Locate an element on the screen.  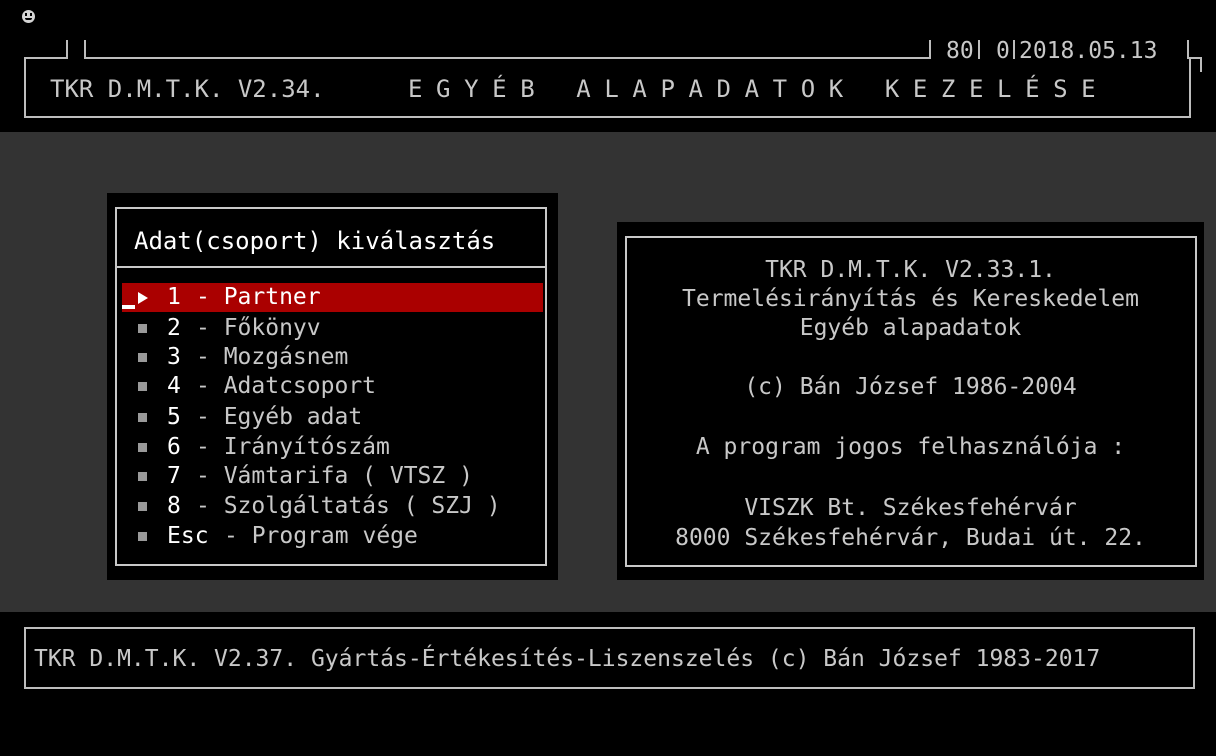
menu-item-label: - Irányítószám is located at coordinates (293, 447).